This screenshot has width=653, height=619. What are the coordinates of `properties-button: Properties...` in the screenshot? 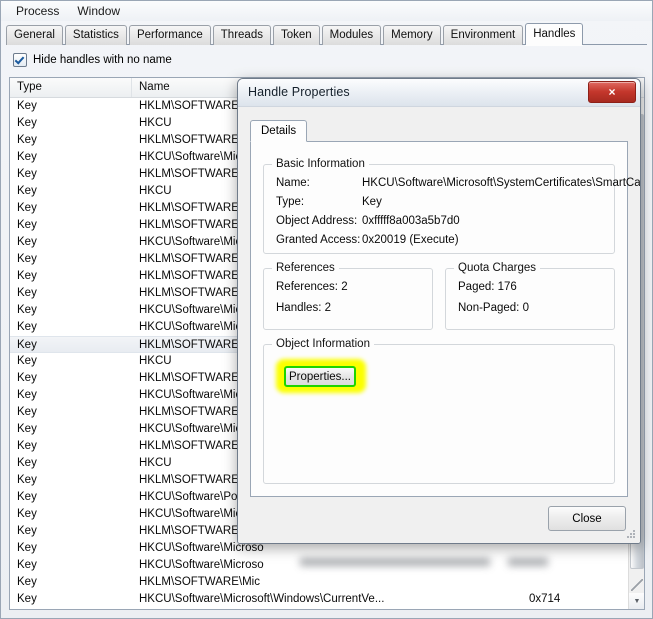 It's located at (320, 376).